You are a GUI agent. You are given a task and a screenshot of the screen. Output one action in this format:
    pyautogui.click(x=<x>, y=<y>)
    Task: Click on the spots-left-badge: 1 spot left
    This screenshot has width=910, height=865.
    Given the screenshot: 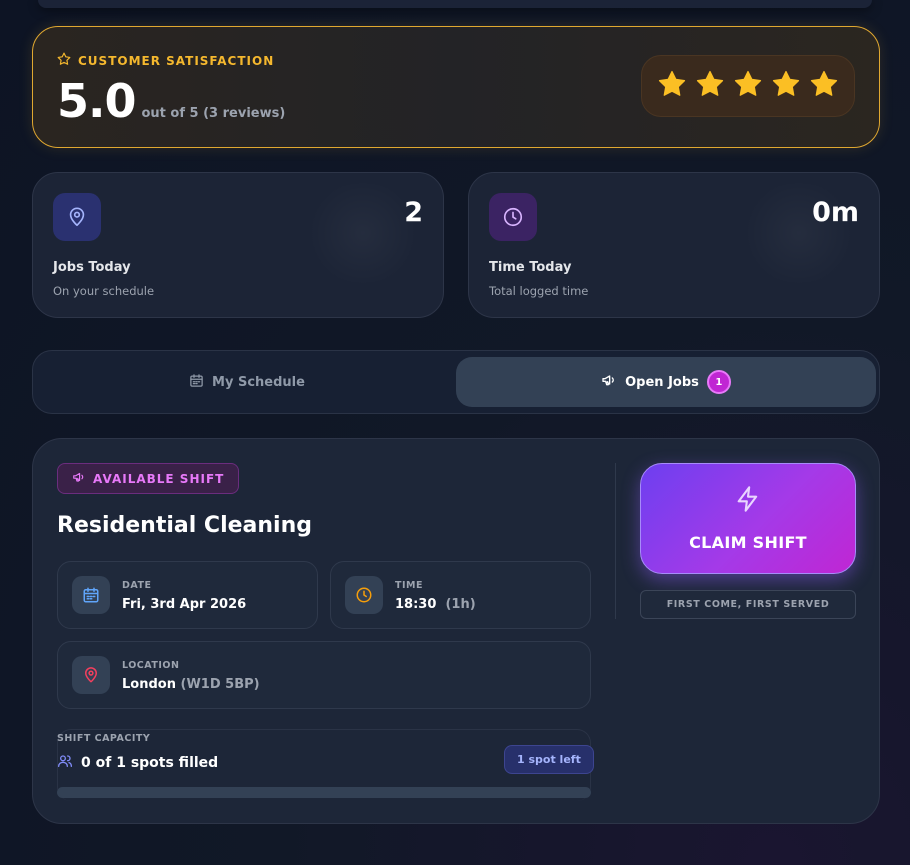 What is the action you would take?
    pyautogui.click(x=549, y=759)
    